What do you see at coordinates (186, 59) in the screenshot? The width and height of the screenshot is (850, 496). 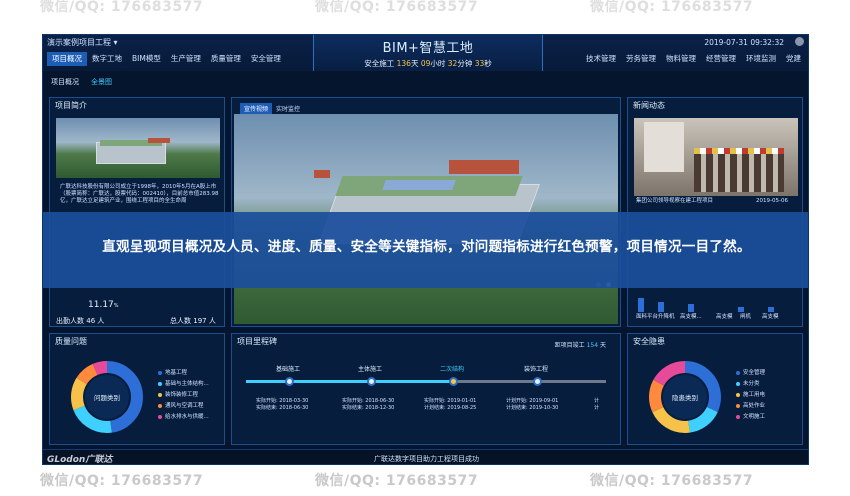 I see `nav-item-production: 生产管理` at bounding box center [186, 59].